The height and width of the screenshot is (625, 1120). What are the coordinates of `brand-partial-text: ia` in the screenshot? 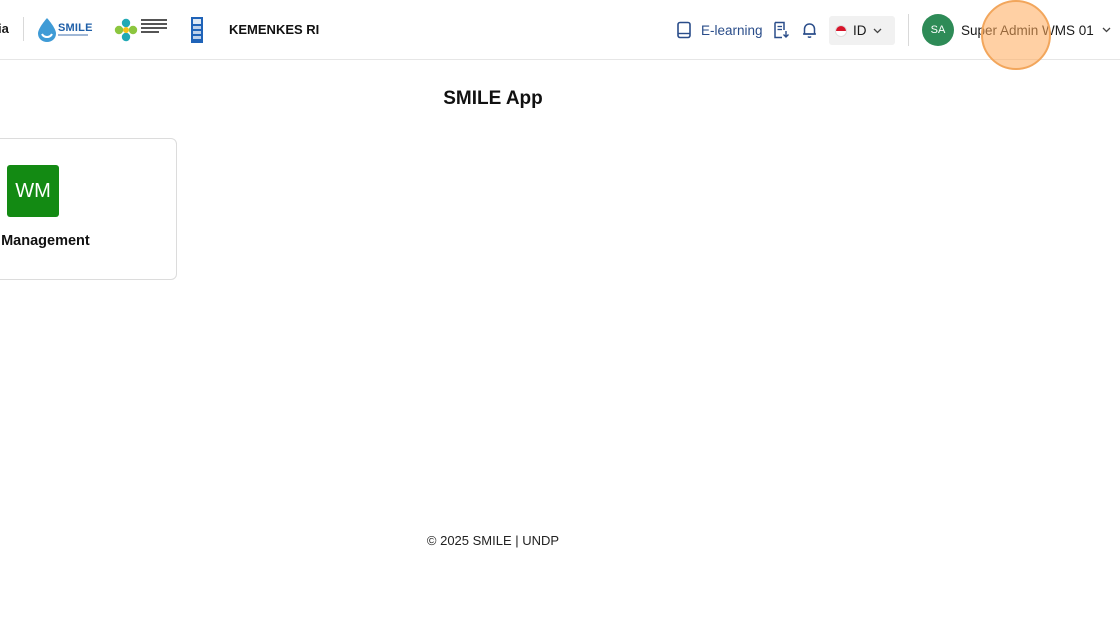 It's located at (4, 28).